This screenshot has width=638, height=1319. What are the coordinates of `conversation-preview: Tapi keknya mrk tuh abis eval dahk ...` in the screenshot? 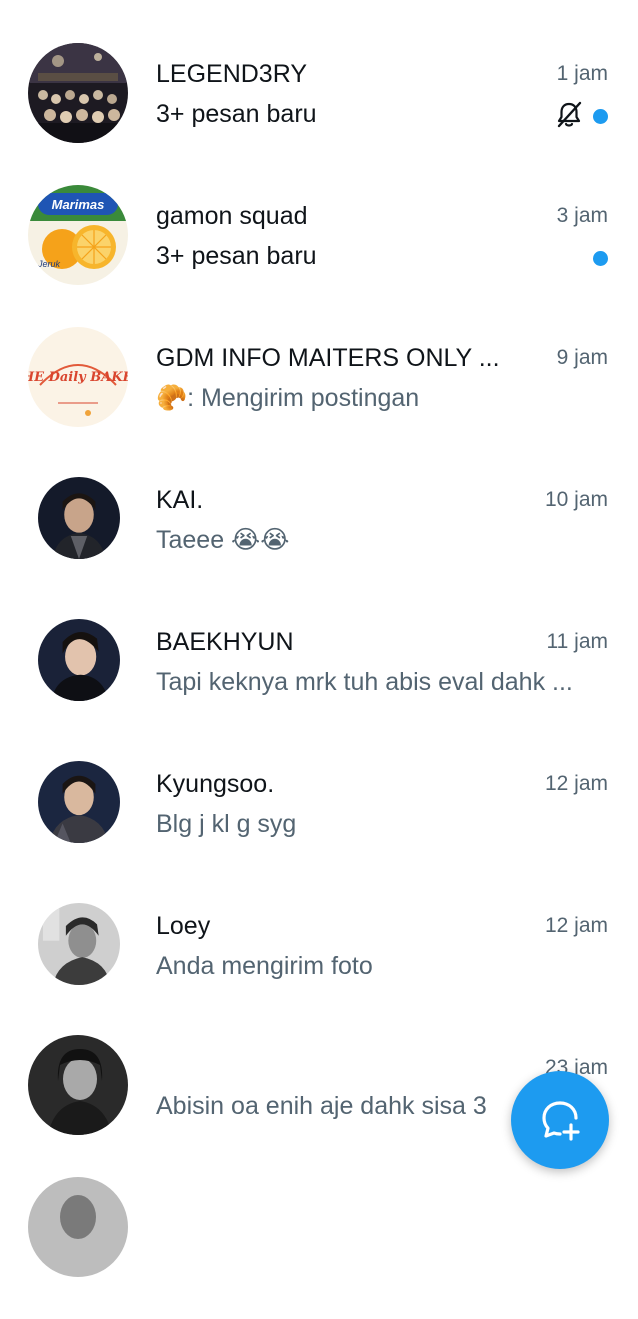 It's located at (364, 682).